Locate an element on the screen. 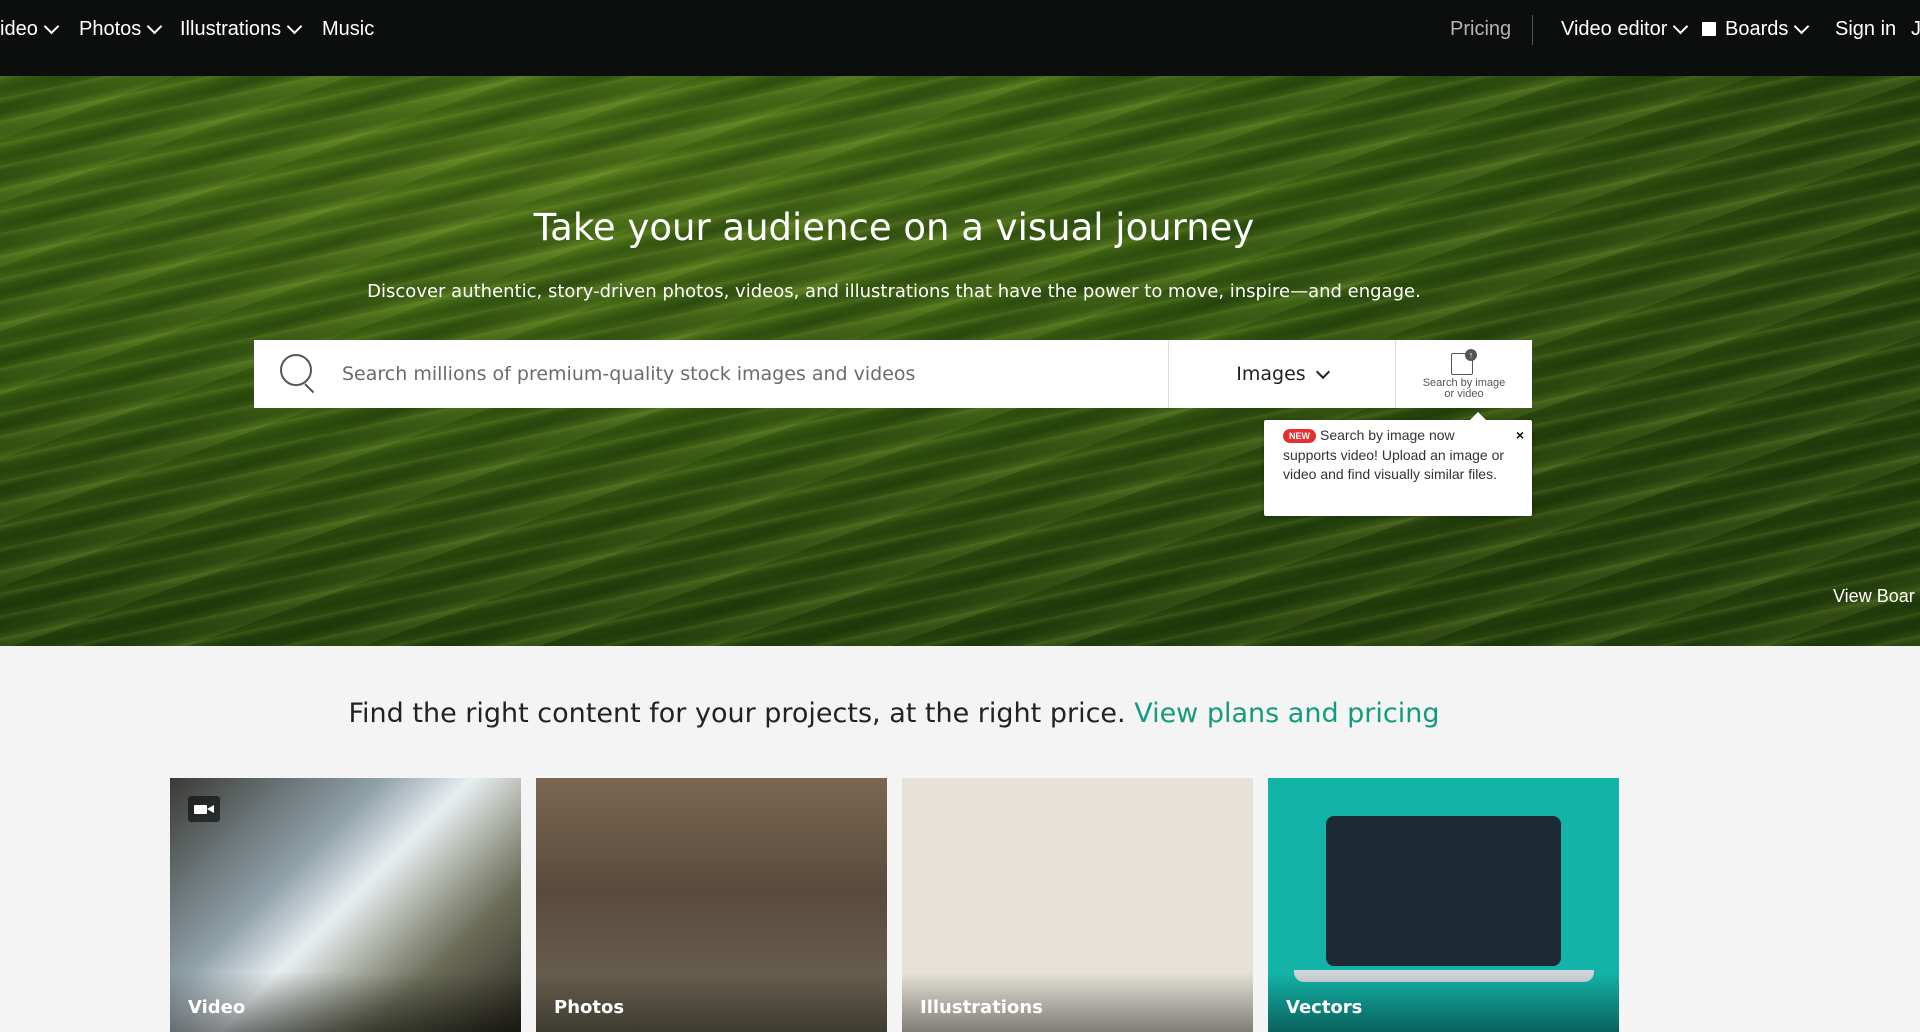  nav-cut-off-label: J is located at coordinates (1915, 28).